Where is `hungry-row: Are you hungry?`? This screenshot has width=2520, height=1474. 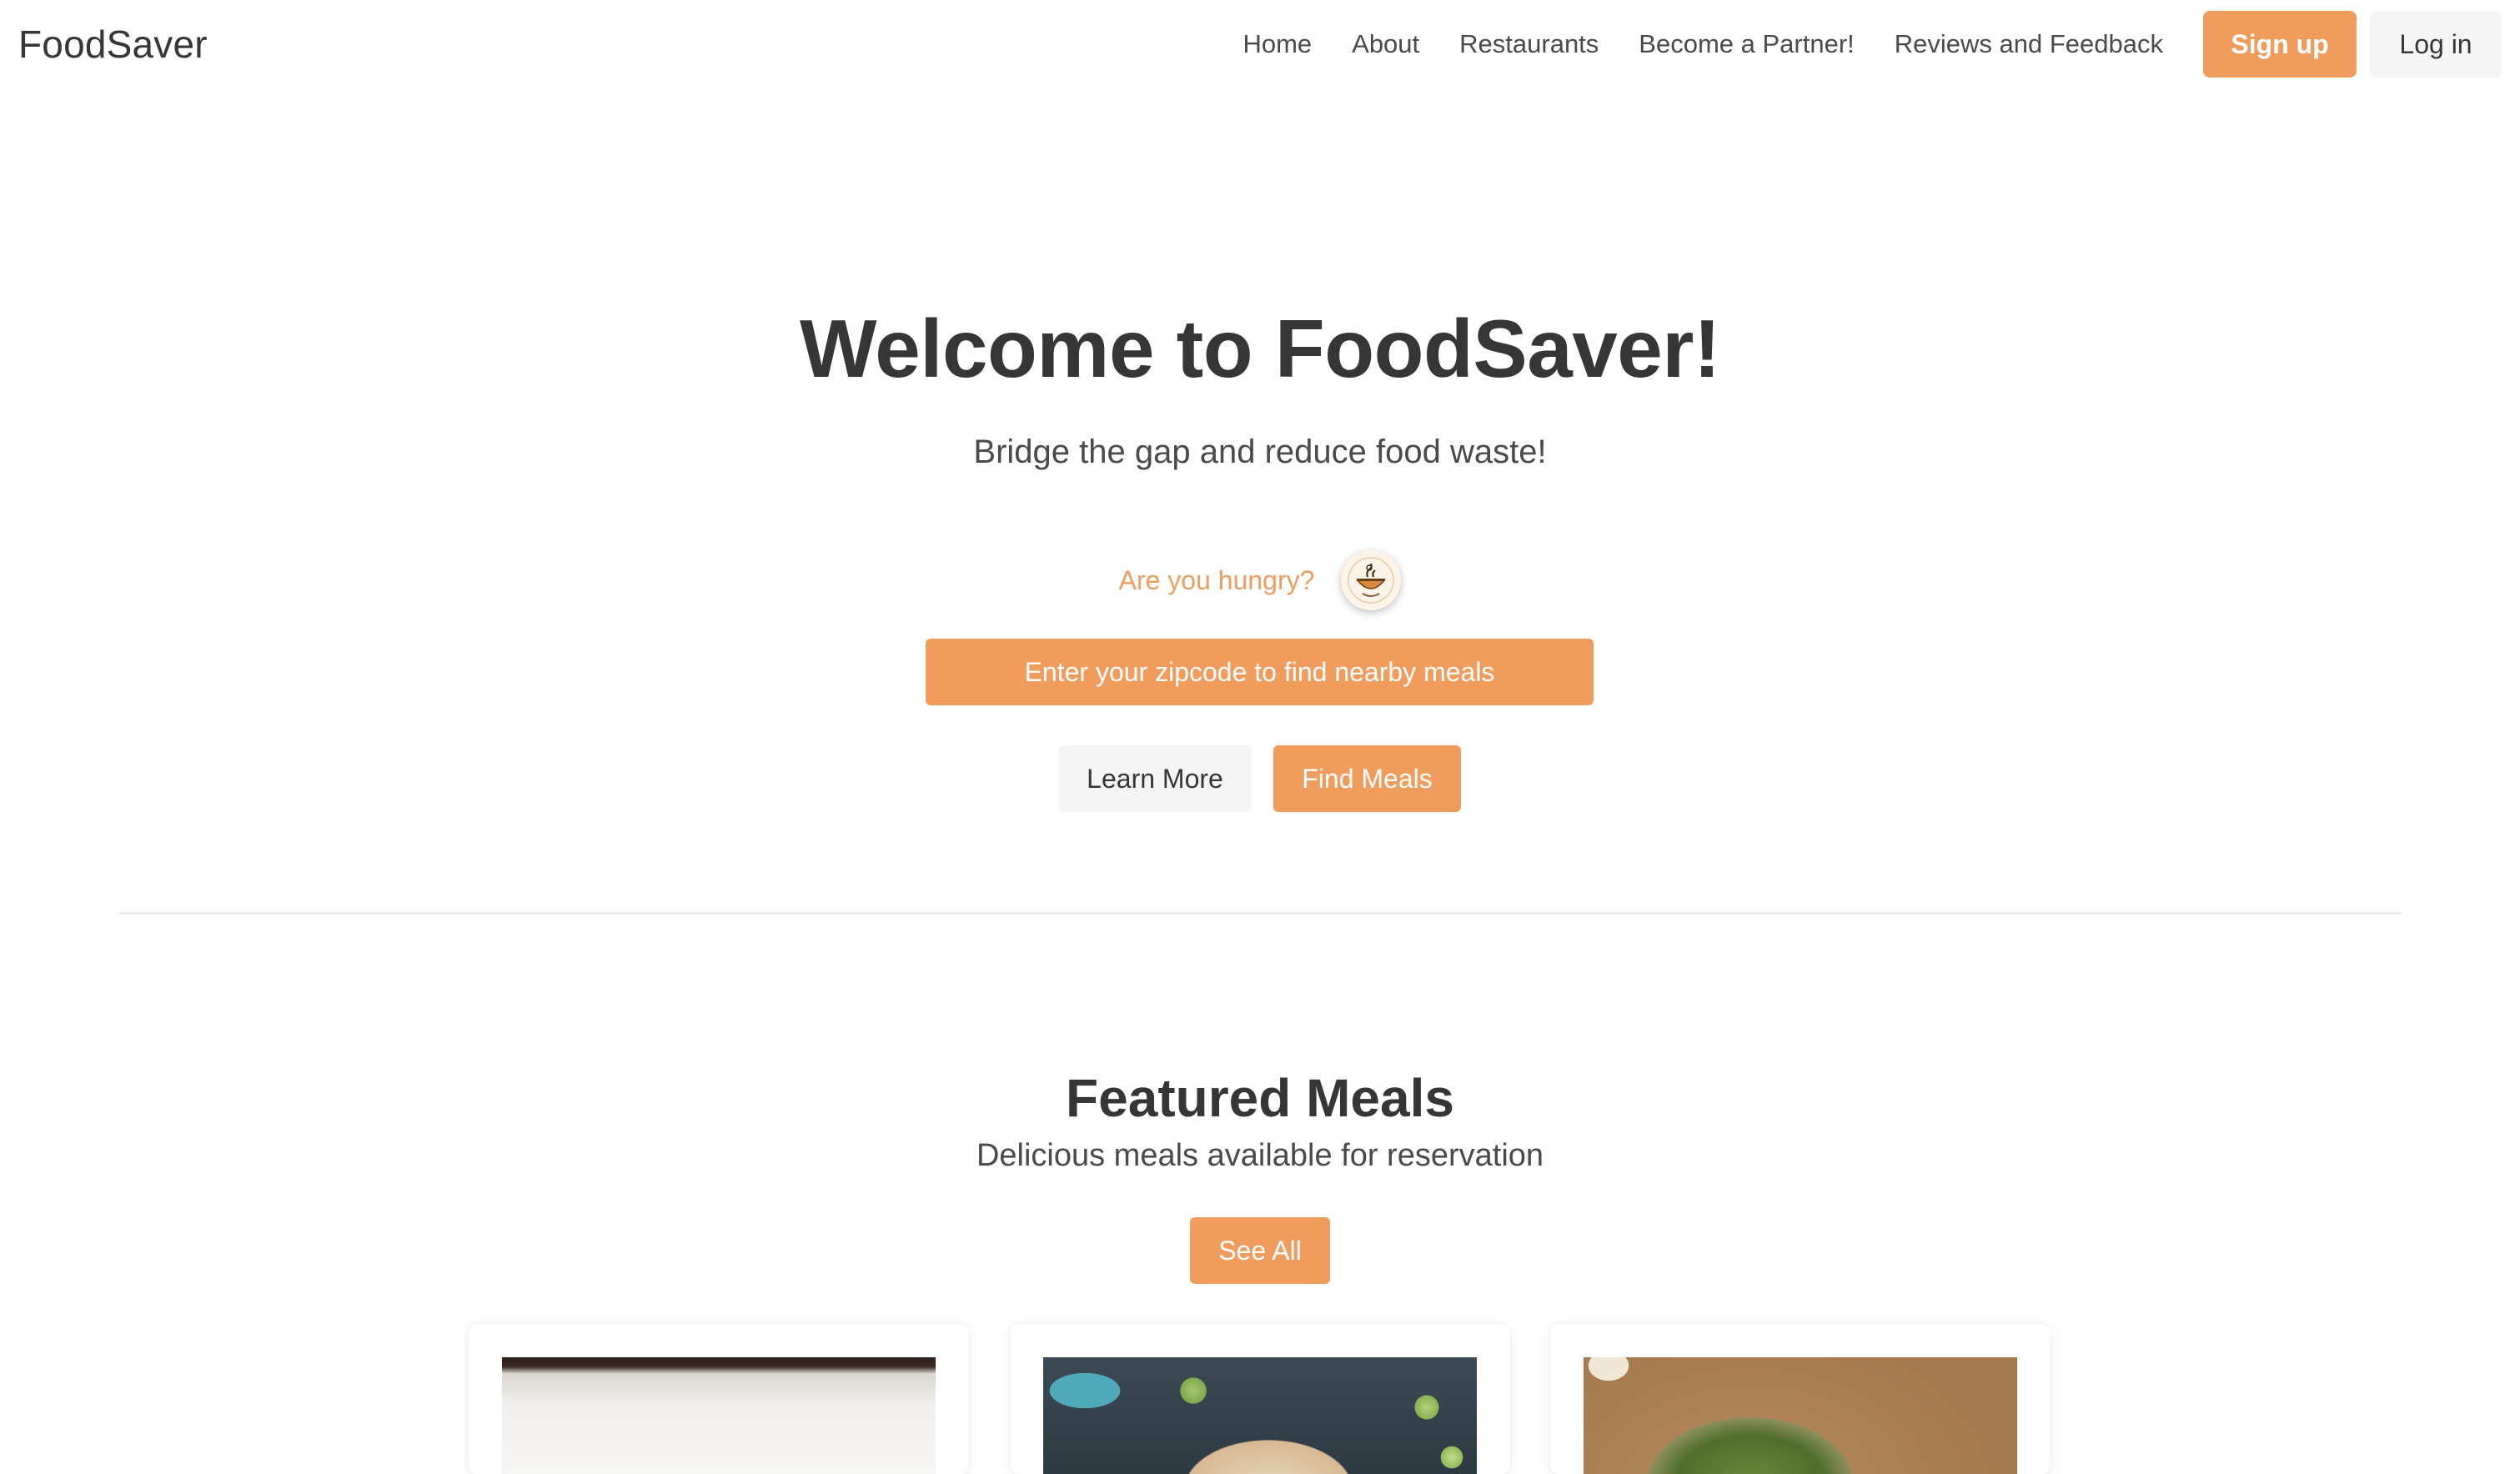 hungry-row: Are you hungry? is located at coordinates (1260, 580).